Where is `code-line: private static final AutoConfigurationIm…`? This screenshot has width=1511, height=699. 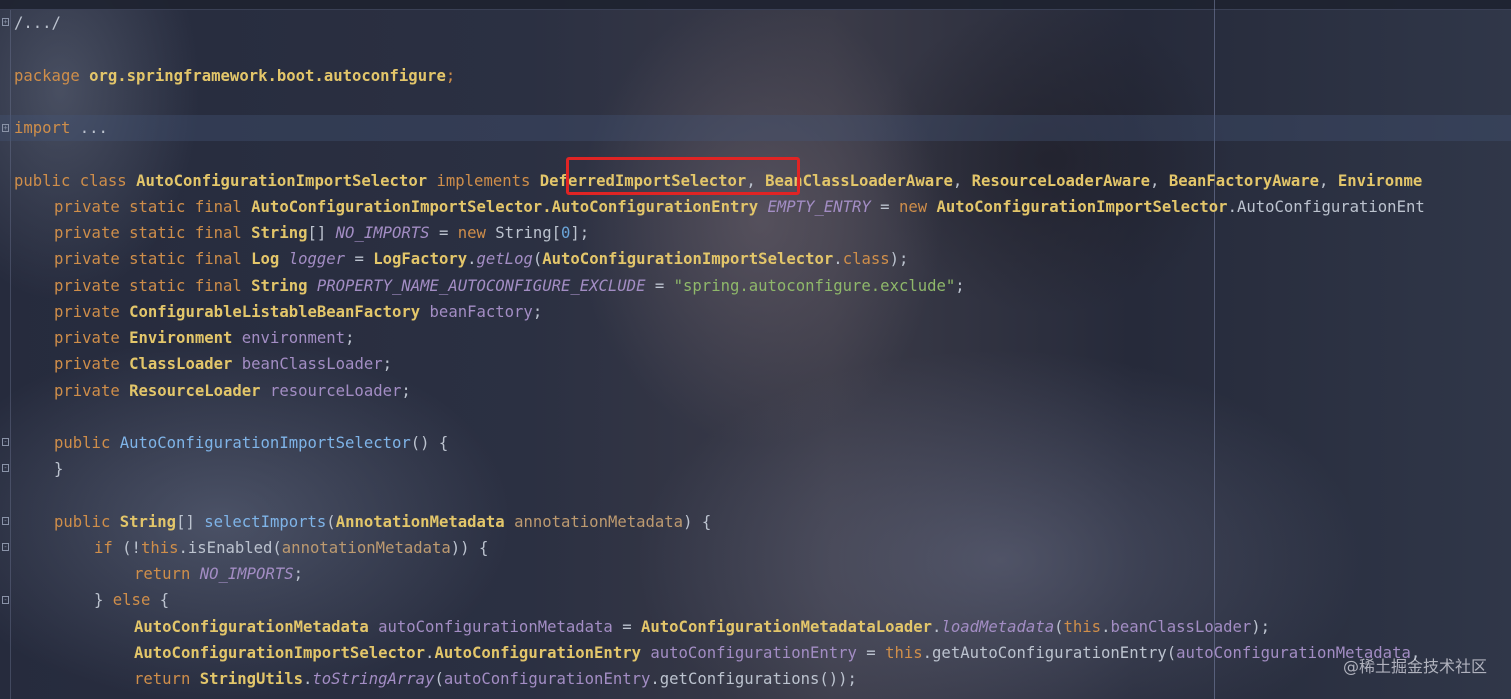
code-line: private static final AutoConfigurationIm… is located at coordinates (739, 207).